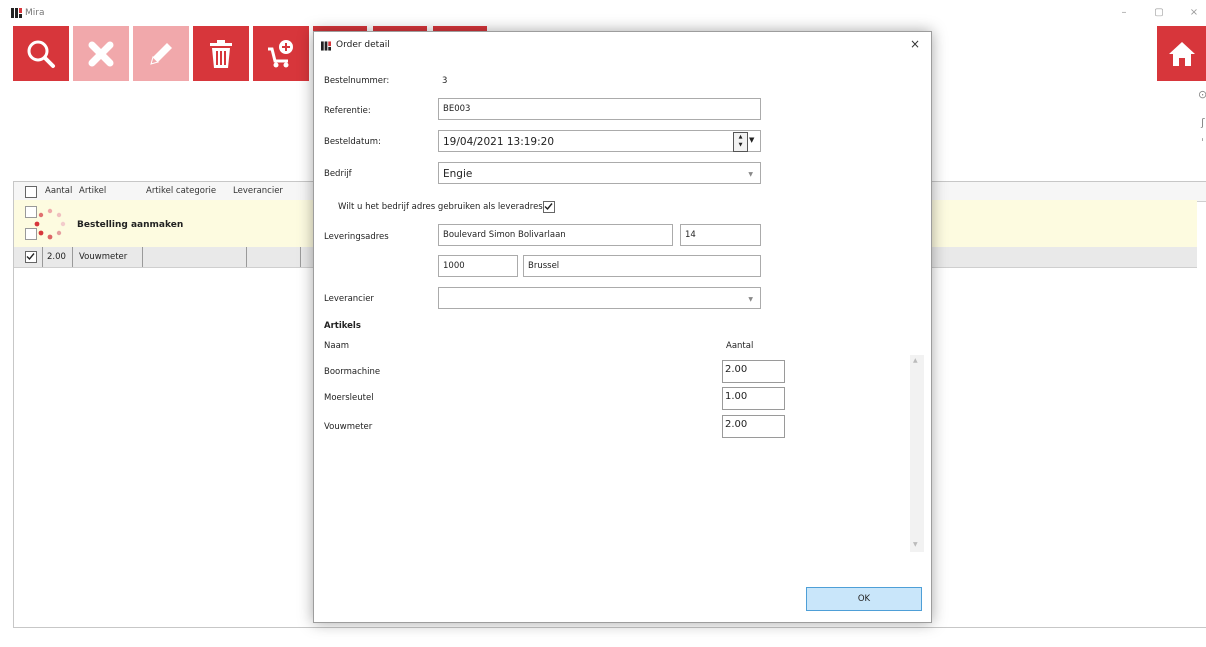 This screenshot has width=1206, height=647. What do you see at coordinates (181, 191) in the screenshot?
I see `column-artikel-categorie: Artikel categorie` at bounding box center [181, 191].